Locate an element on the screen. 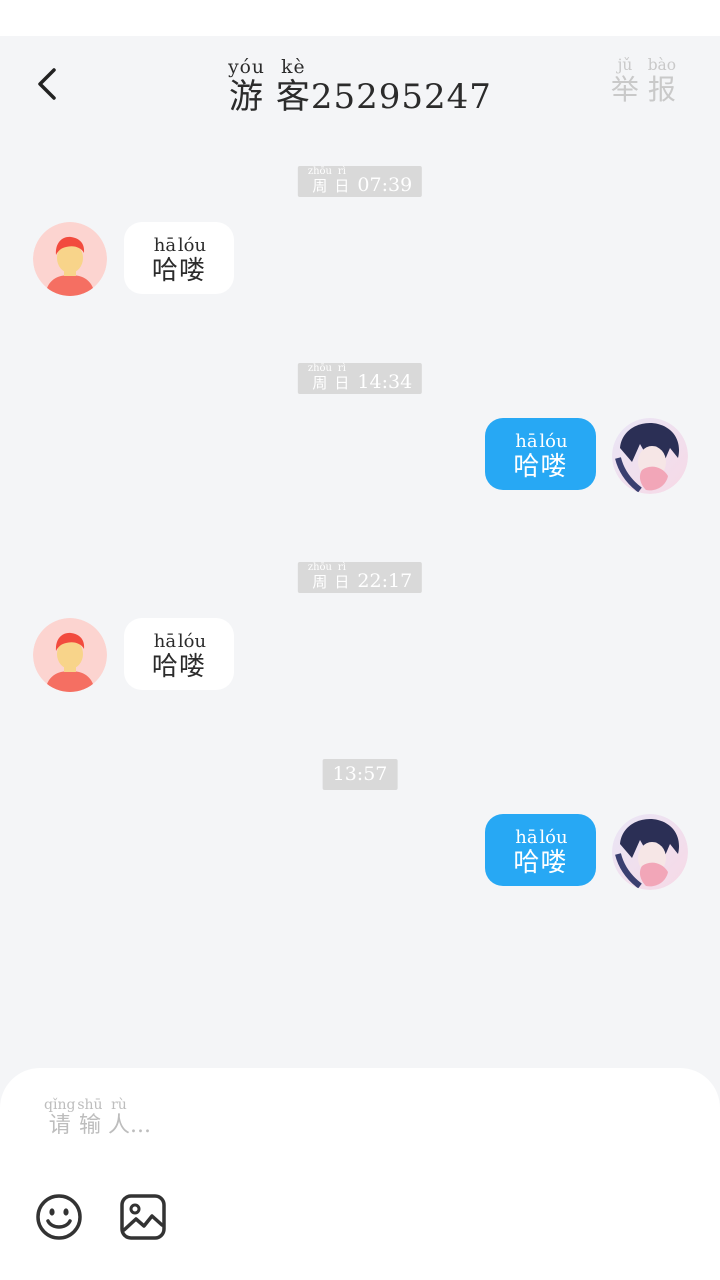  timestamp-chip: 13:57 is located at coordinates (360, 774).